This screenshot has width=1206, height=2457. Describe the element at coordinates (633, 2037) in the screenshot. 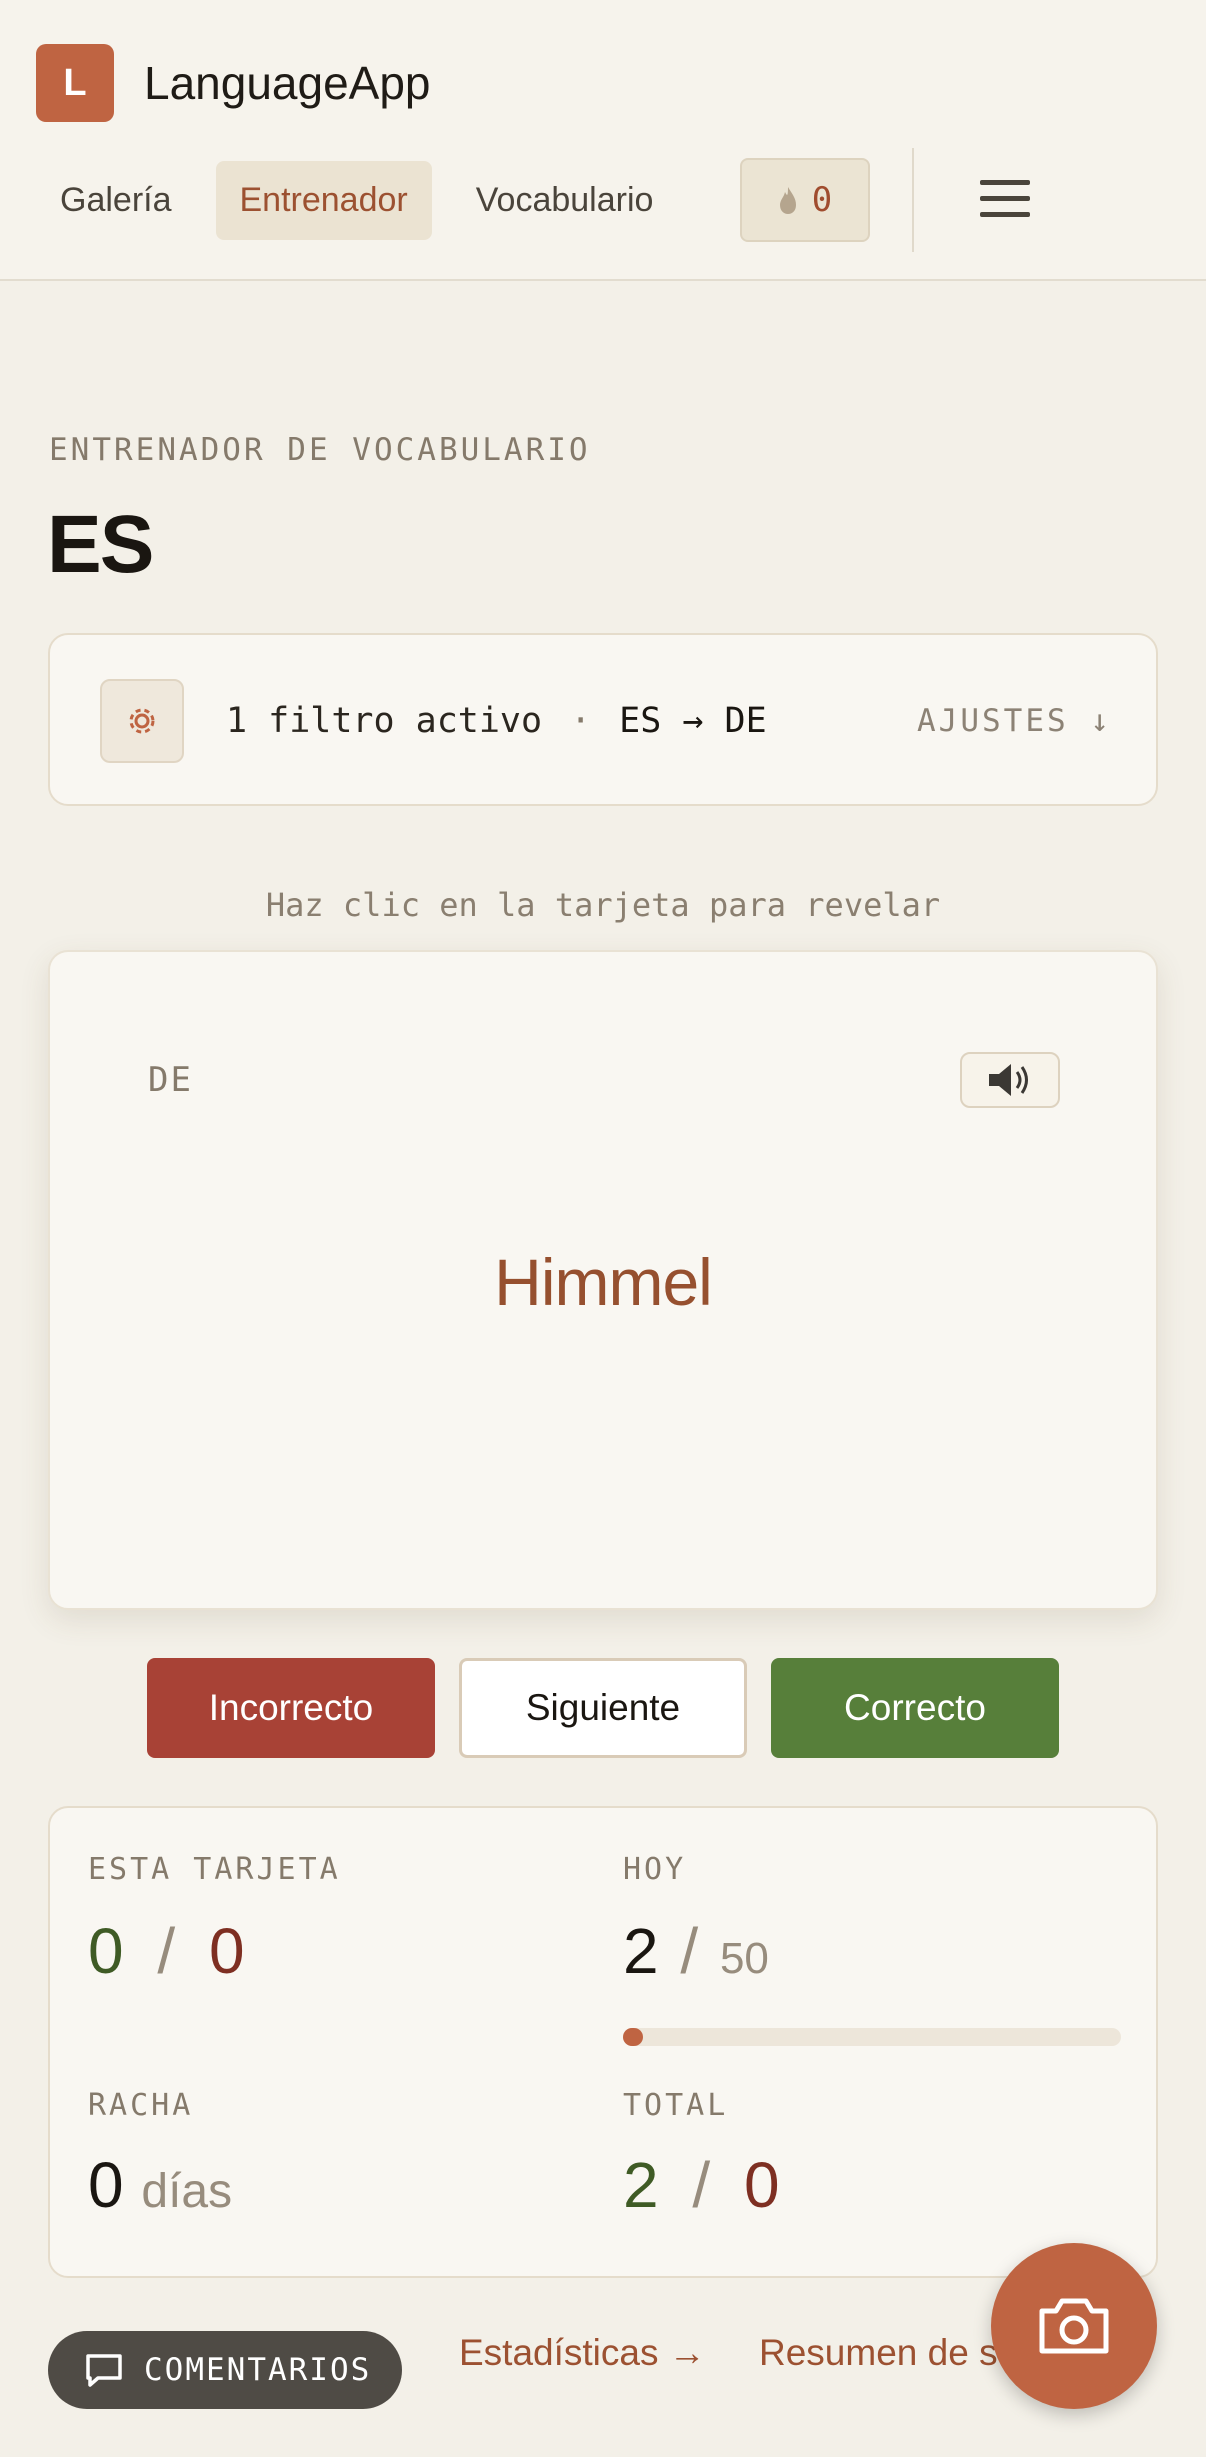

I see `daily-progress-fill` at that location.